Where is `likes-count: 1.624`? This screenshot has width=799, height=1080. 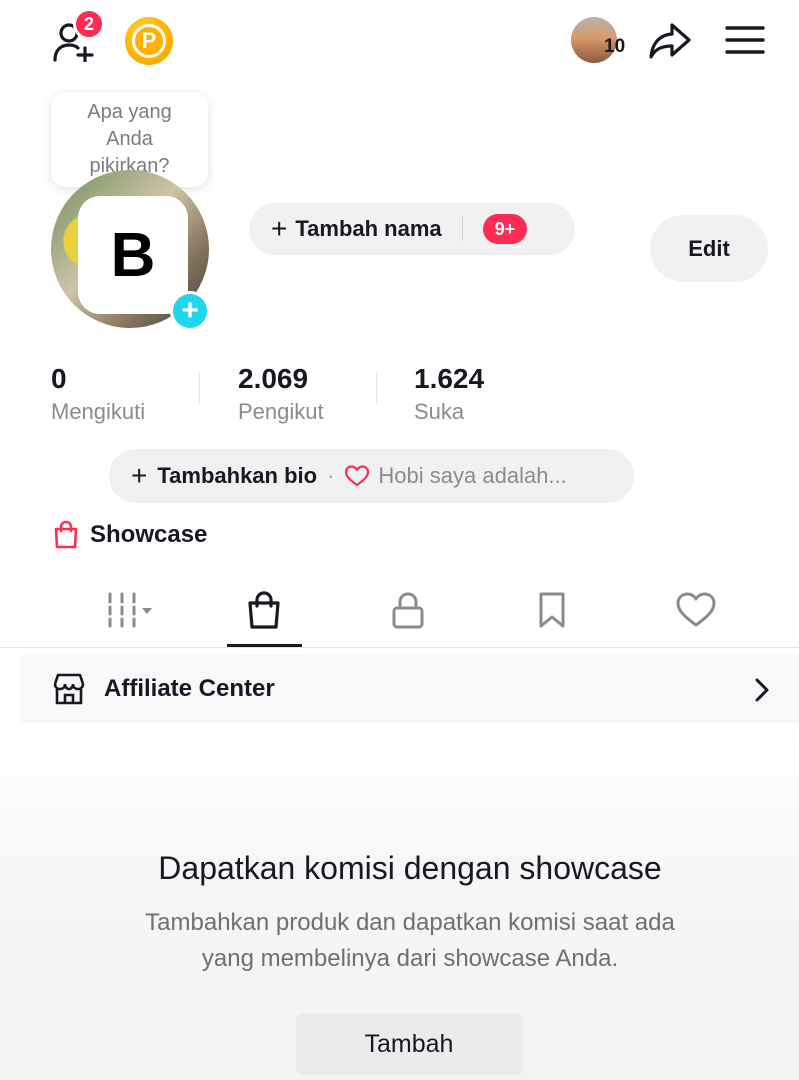 likes-count: 1.624 is located at coordinates (449, 378).